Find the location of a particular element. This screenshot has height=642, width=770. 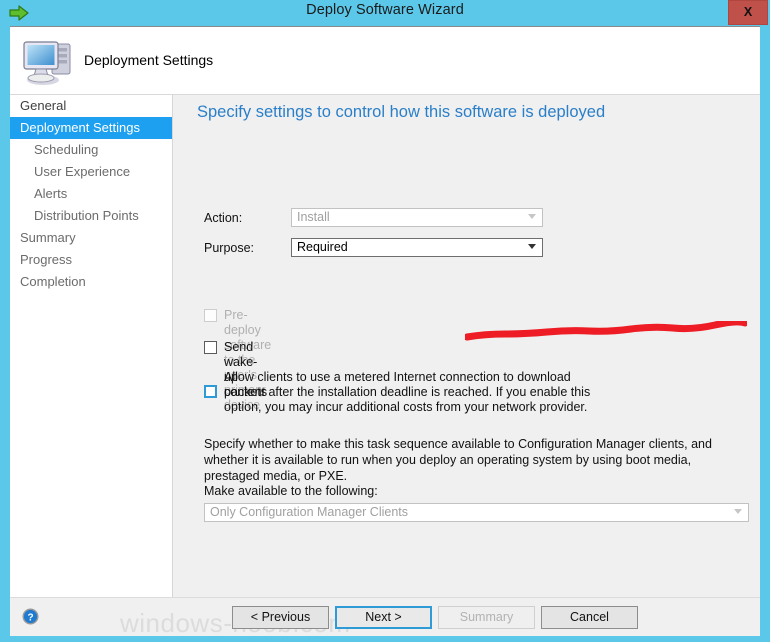

sidebar-item-progress: Progress is located at coordinates (91, 260).